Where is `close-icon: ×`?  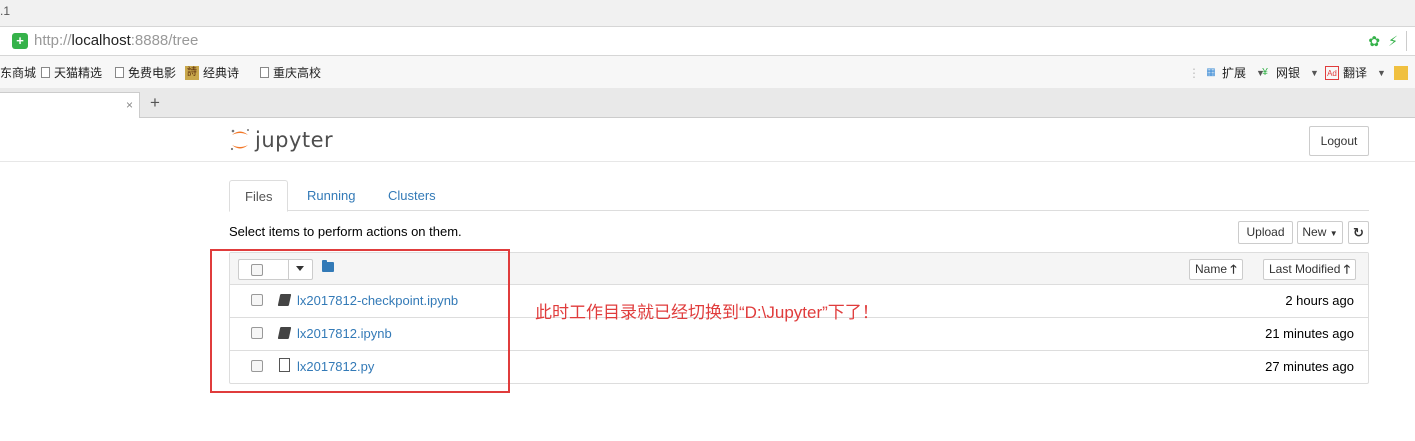 close-icon: × is located at coordinates (129, 105).